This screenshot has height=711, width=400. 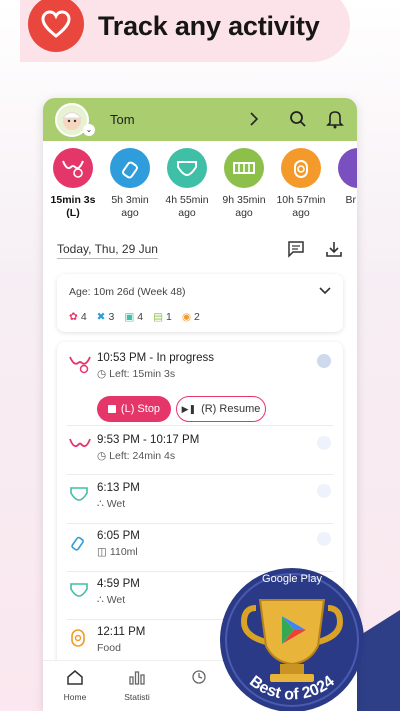 I want to click on quick-action-bottle: 5h 3min ago, so click(x=130, y=183).